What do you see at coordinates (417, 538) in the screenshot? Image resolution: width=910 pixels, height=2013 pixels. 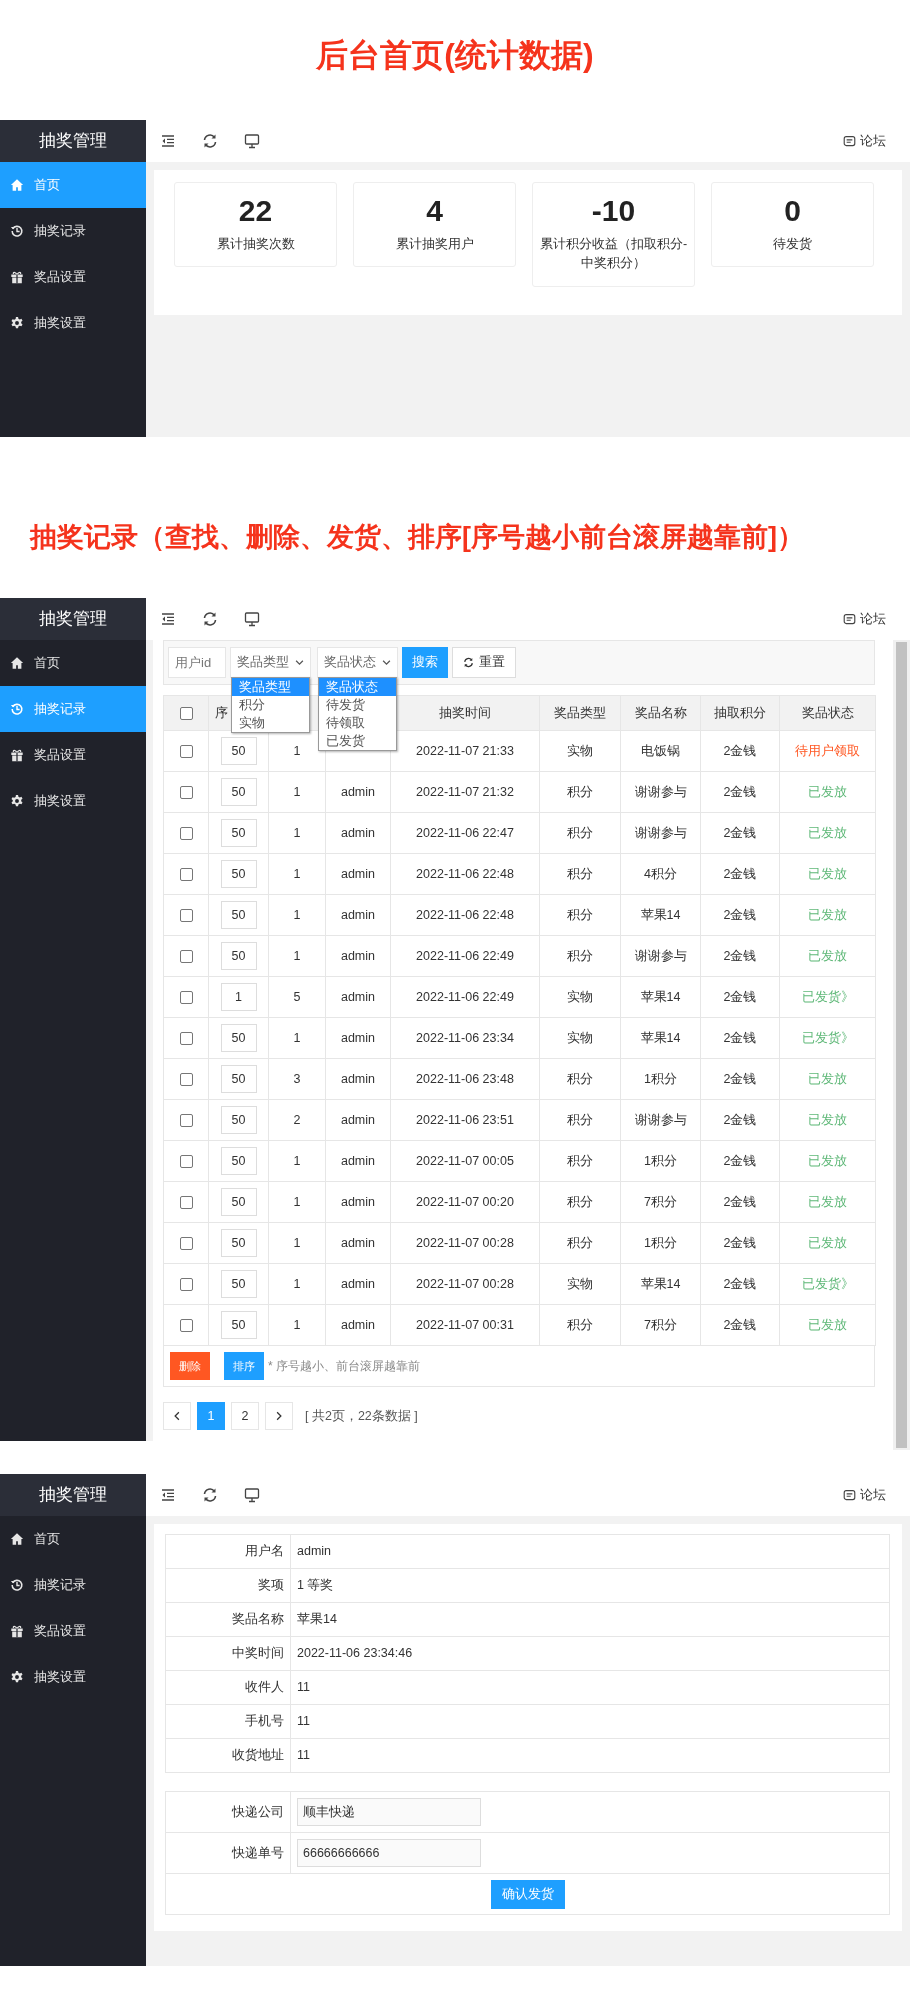 I see `section-heading: 抽奖记录（查找、删除、发货、排序[序号越小前台滚屏越靠前]）` at bounding box center [417, 538].